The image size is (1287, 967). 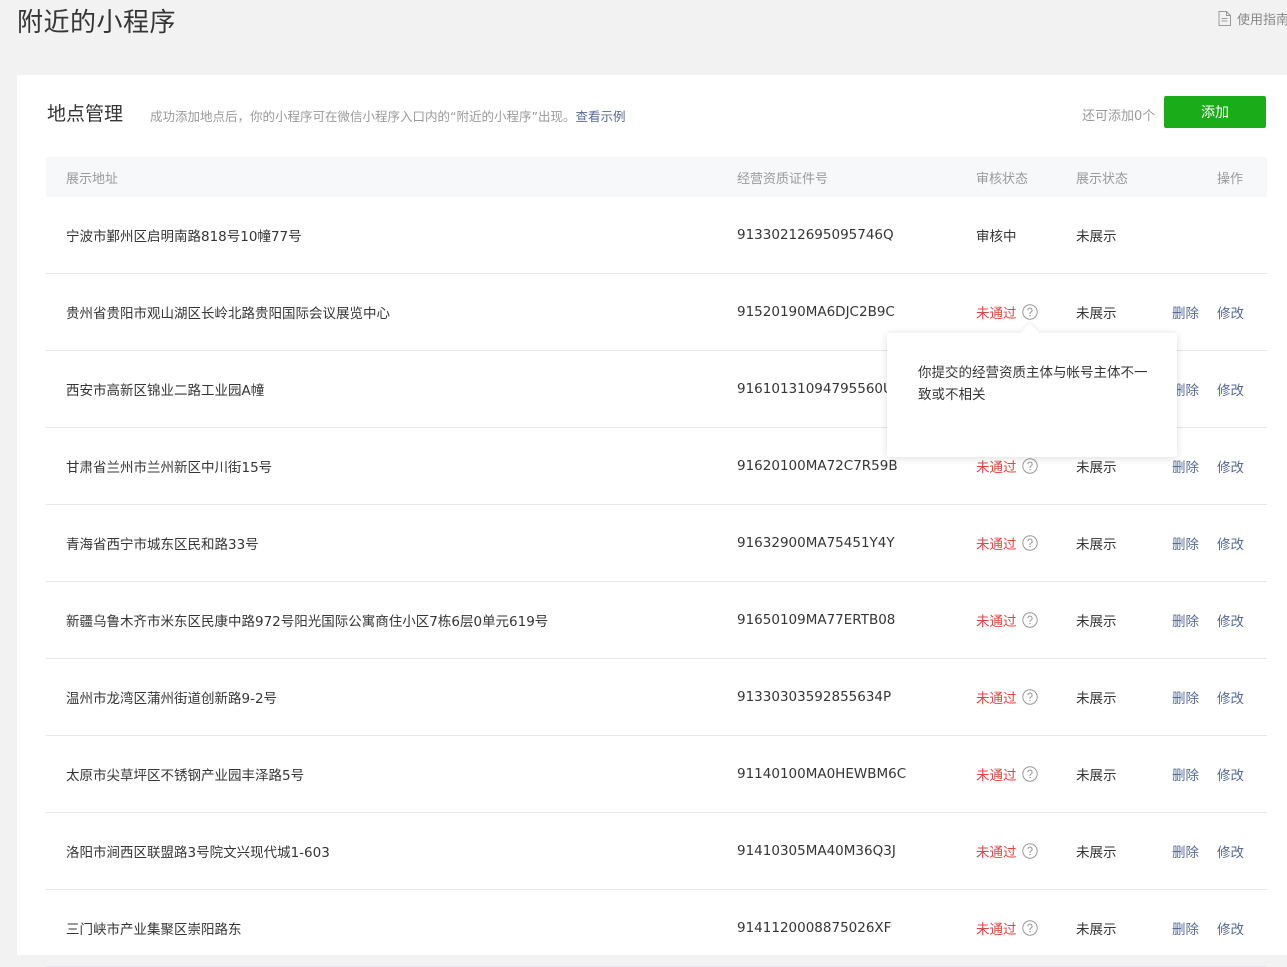 I want to click on row-address: 新疆乌鲁木齐市米东区民康中路972号阳光国际公寓商住小区7栋6层0单元619号, so click(x=307, y=622).